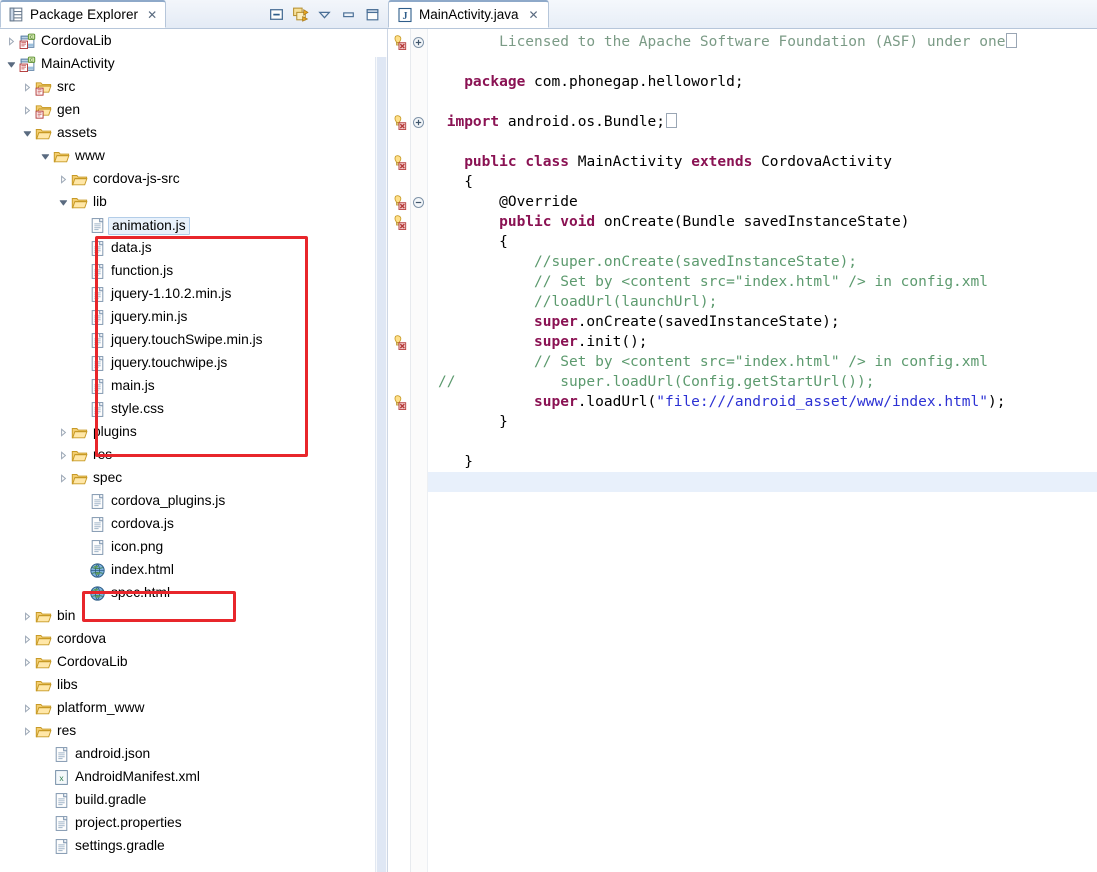 Image resolution: width=1097 pixels, height=872 pixels. Describe the element at coordinates (193, 363) in the screenshot. I see `tree-item-jquery-touchwipe-js: jquery.touchwipe.js` at that location.